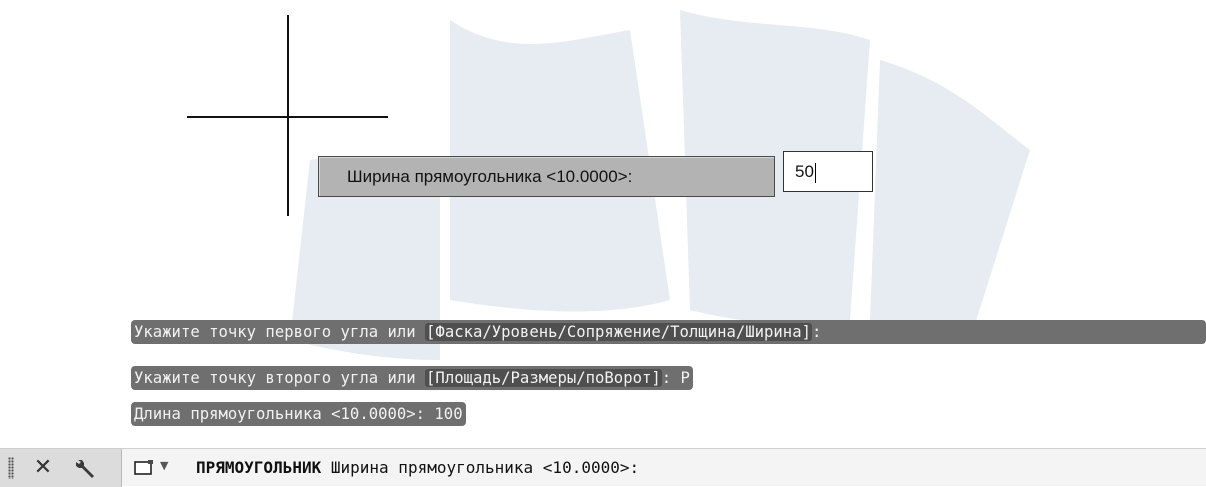 Image resolution: width=1206 pixels, height=487 pixels. Describe the element at coordinates (816, 332) in the screenshot. I see `history-line-tail: :` at that location.